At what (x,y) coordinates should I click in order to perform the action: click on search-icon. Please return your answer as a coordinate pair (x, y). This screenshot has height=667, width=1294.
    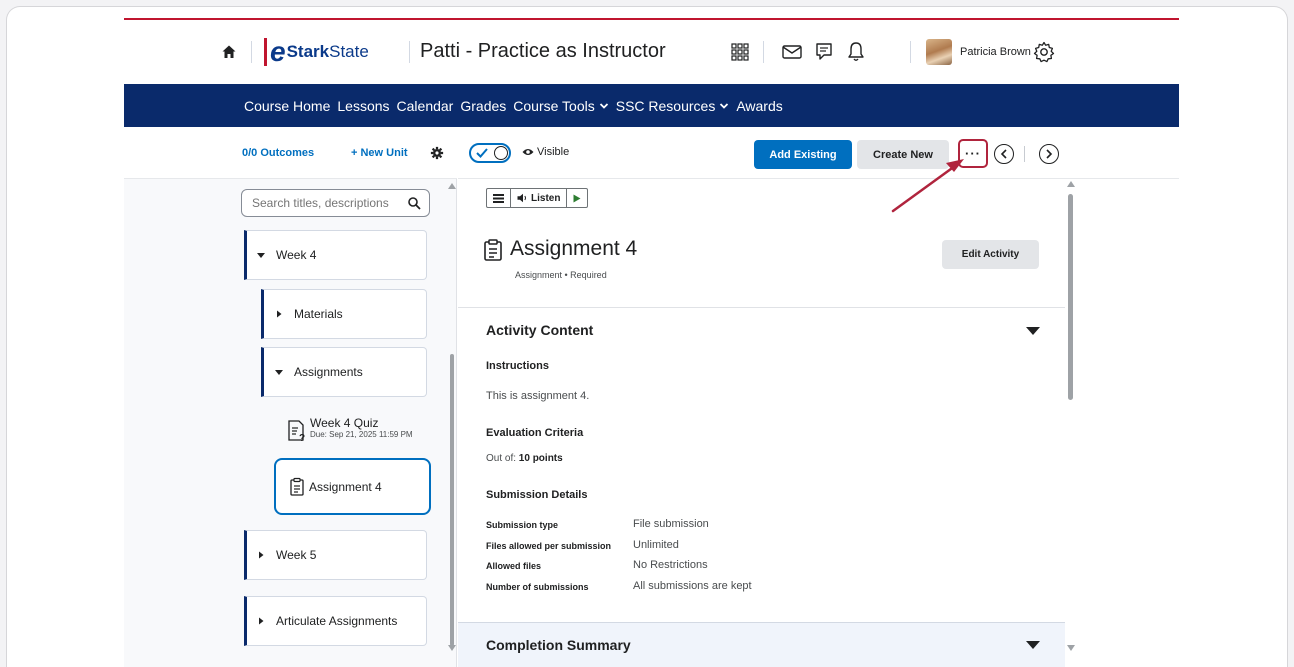
    Looking at the image, I should click on (414, 203).